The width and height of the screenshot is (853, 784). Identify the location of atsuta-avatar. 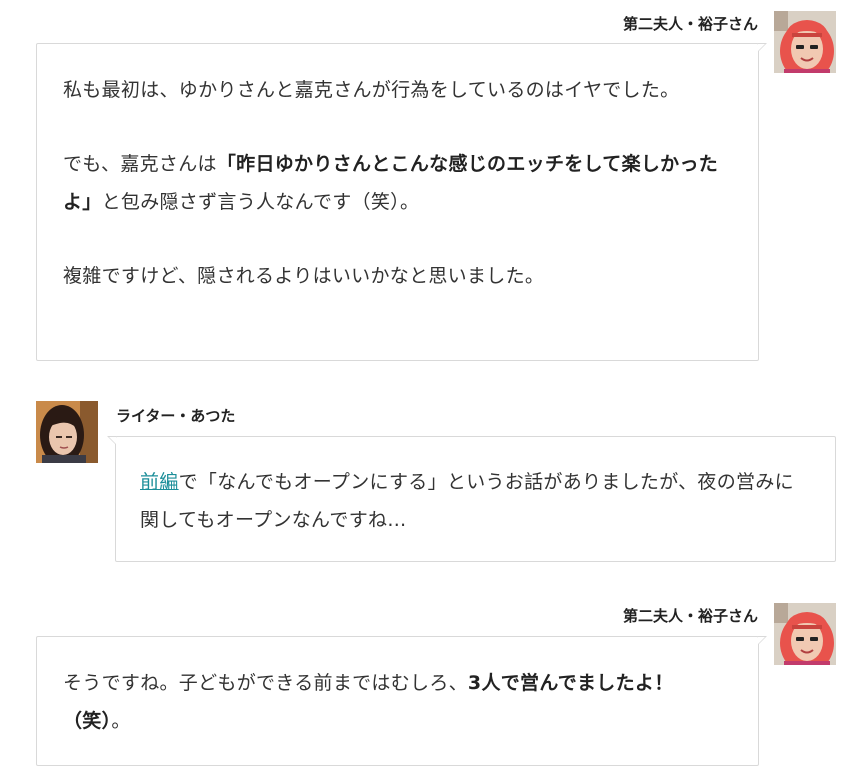
(67, 432).